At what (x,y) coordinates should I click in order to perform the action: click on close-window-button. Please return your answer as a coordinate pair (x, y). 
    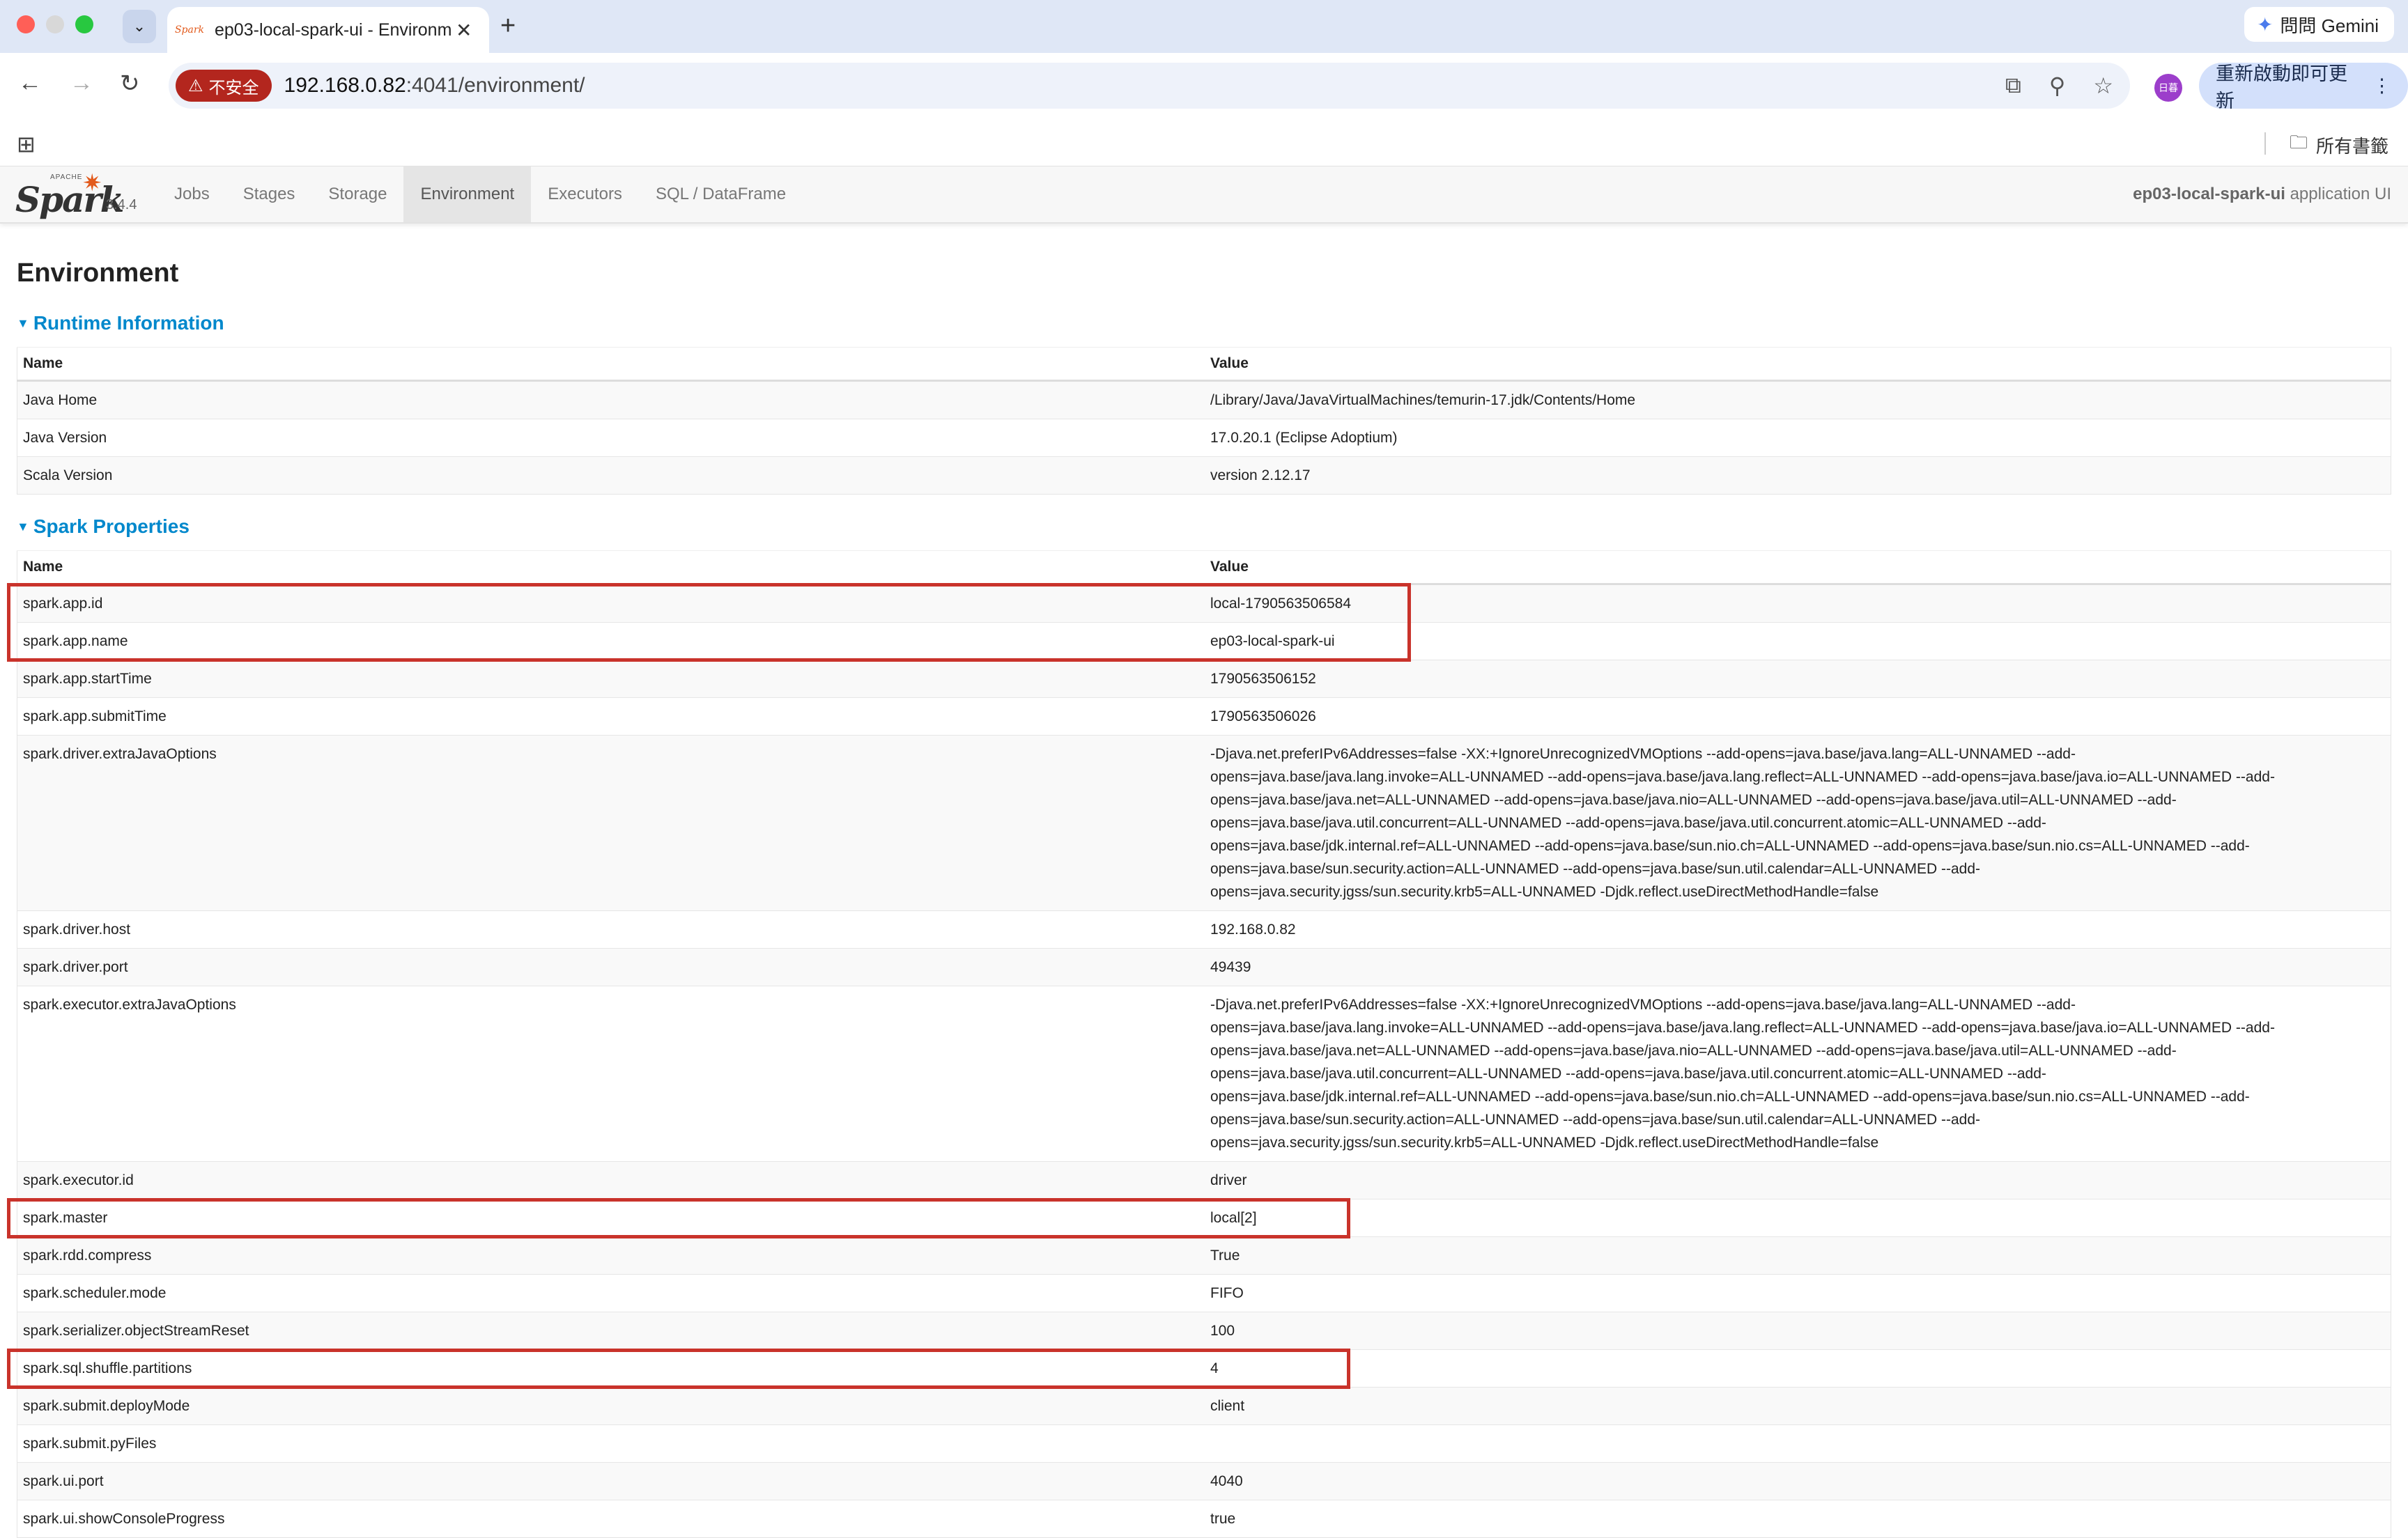
    Looking at the image, I should click on (26, 24).